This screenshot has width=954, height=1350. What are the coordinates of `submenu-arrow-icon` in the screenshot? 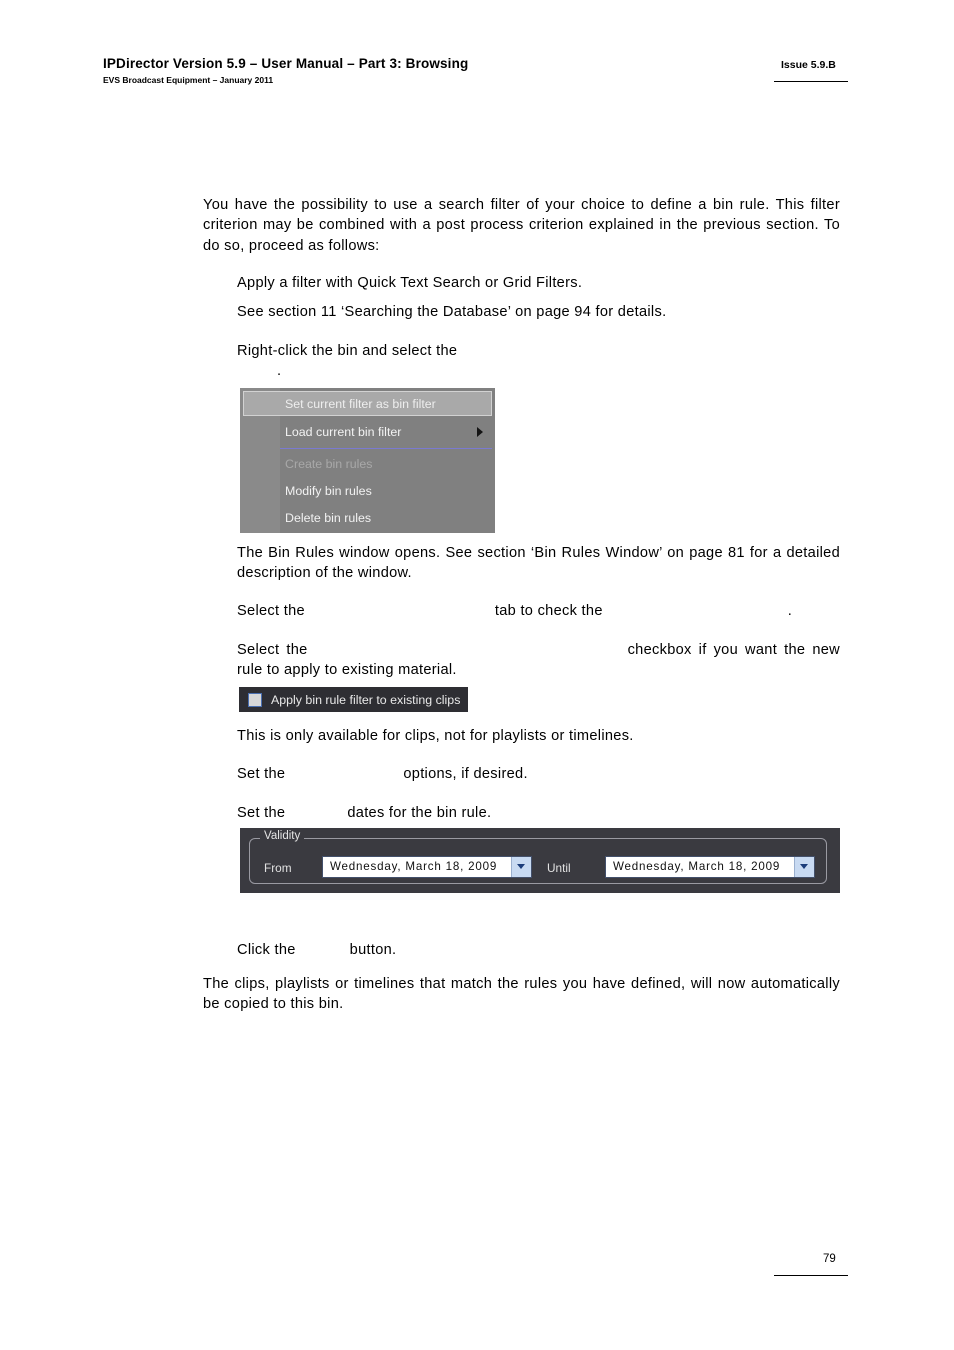 It's located at (480, 432).